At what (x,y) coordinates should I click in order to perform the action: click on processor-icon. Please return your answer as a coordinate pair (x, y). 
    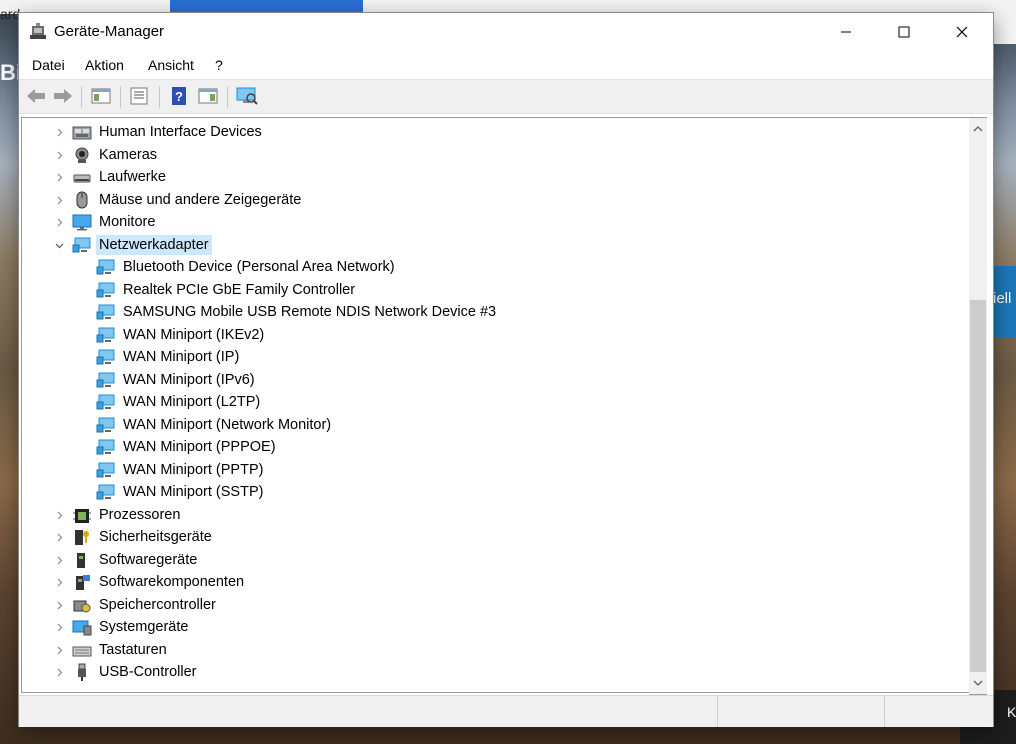
    Looking at the image, I should click on (82, 516).